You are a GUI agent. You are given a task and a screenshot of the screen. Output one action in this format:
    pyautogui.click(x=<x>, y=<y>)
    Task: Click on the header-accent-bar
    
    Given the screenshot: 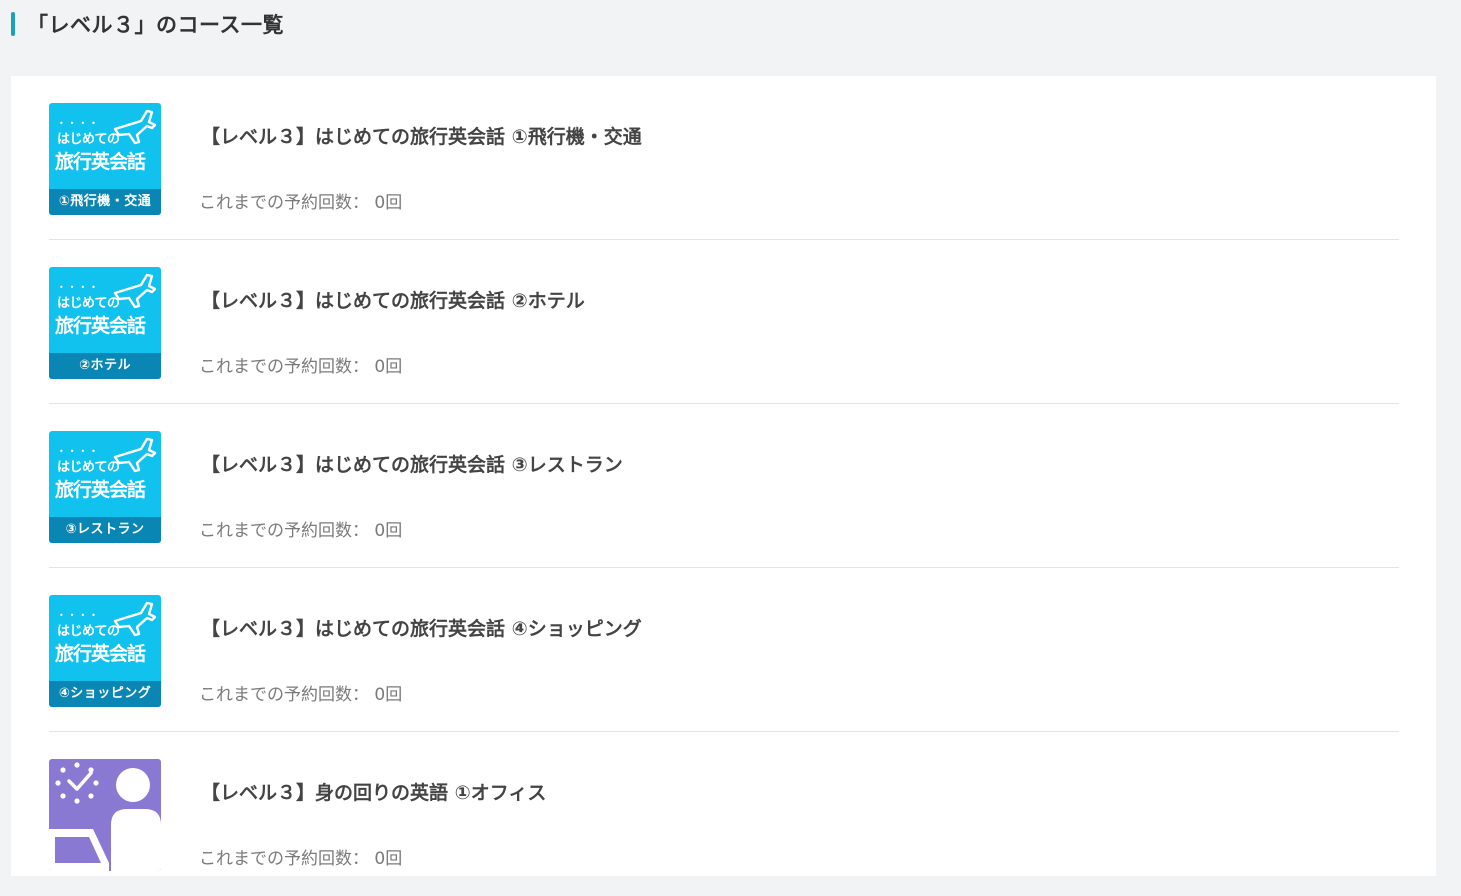 What is the action you would take?
    pyautogui.click(x=13, y=24)
    